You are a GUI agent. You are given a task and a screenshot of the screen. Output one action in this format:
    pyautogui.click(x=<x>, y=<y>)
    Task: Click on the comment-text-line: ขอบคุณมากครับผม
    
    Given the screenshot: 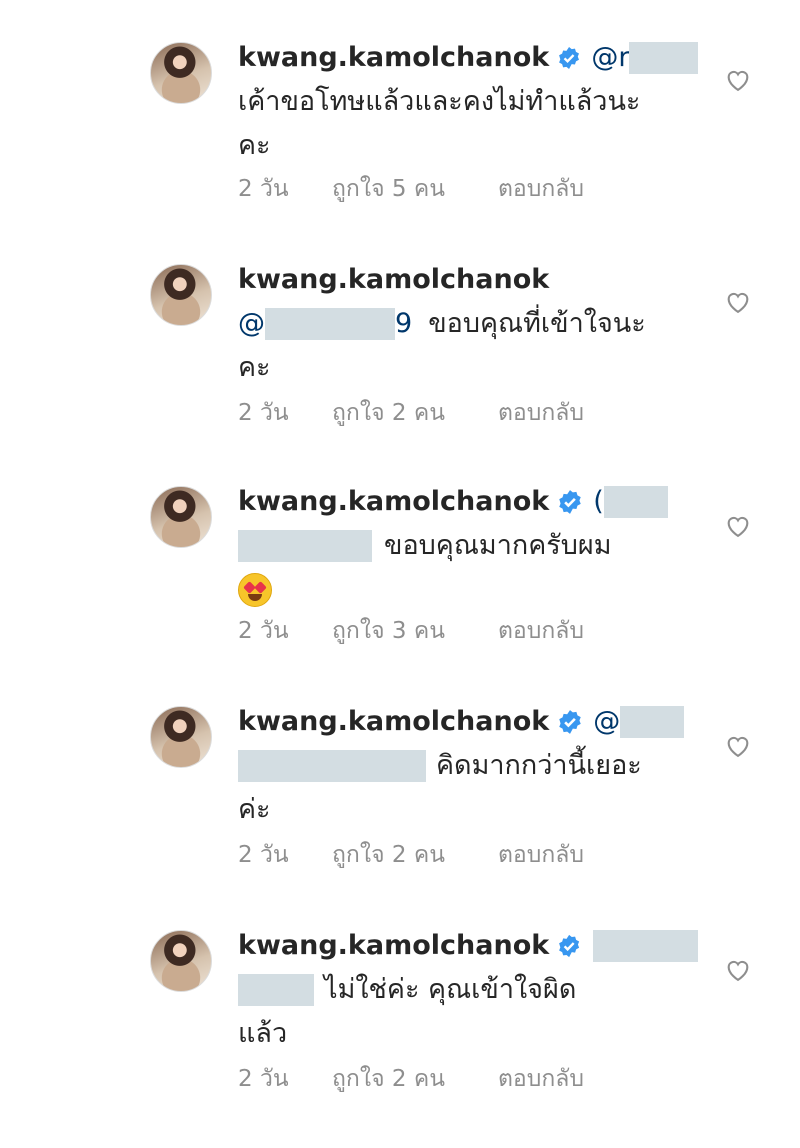 What is the action you would take?
    pyautogui.click(x=468, y=546)
    